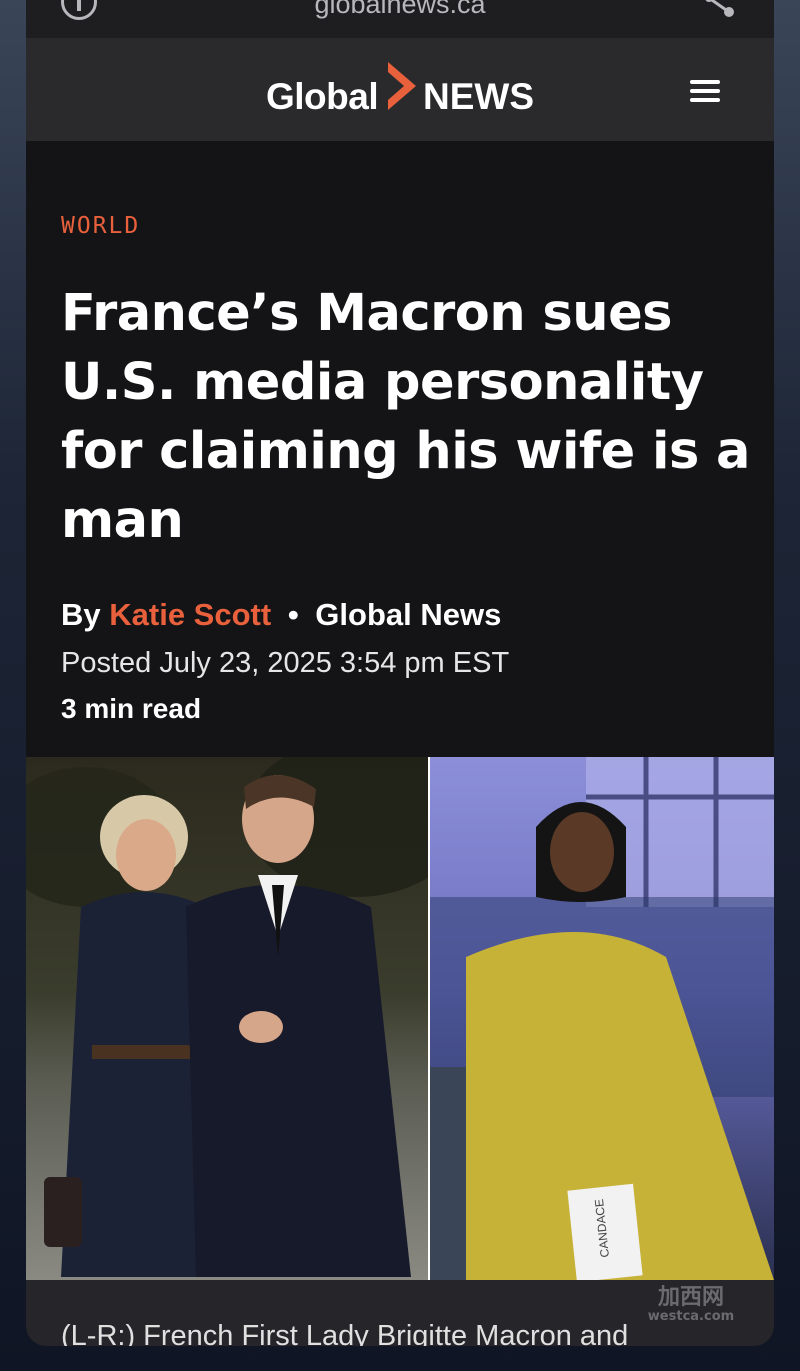 This screenshot has width=800, height=1371. Describe the element at coordinates (322, 96) in the screenshot. I see `logo-global-text: Global` at that location.